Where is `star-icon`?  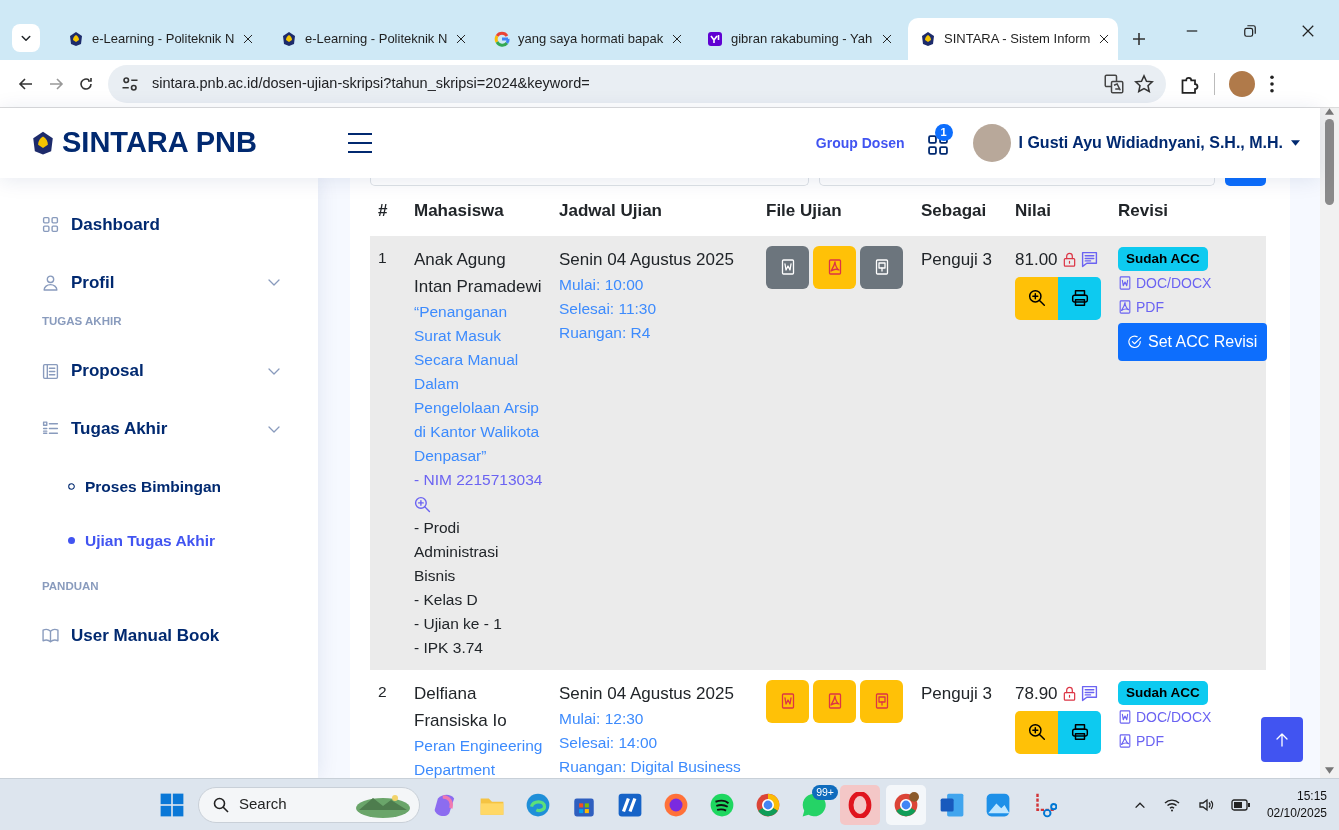 star-icon is located at coordinates (1144, 83).